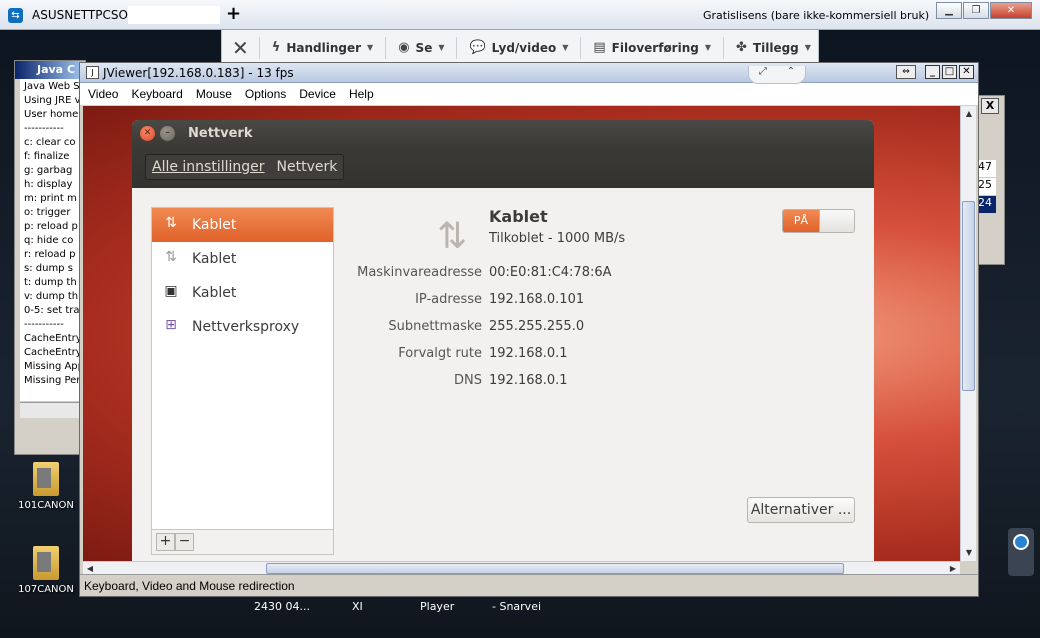  I want to click on fit-window-icon: ⇔, so click(906, 72).